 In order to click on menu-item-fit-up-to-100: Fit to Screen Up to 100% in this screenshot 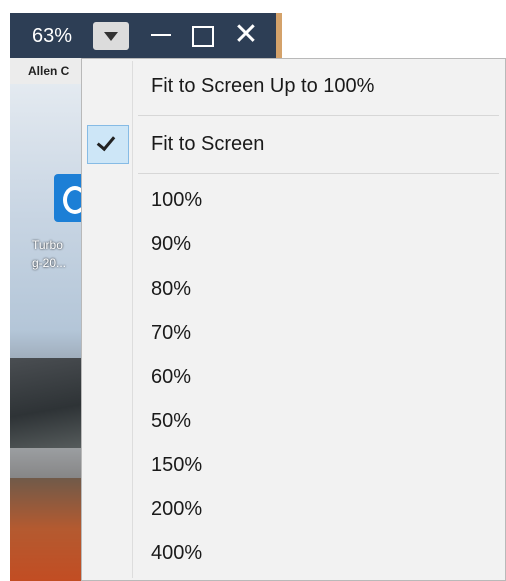, I will do `click(293, 86)`.